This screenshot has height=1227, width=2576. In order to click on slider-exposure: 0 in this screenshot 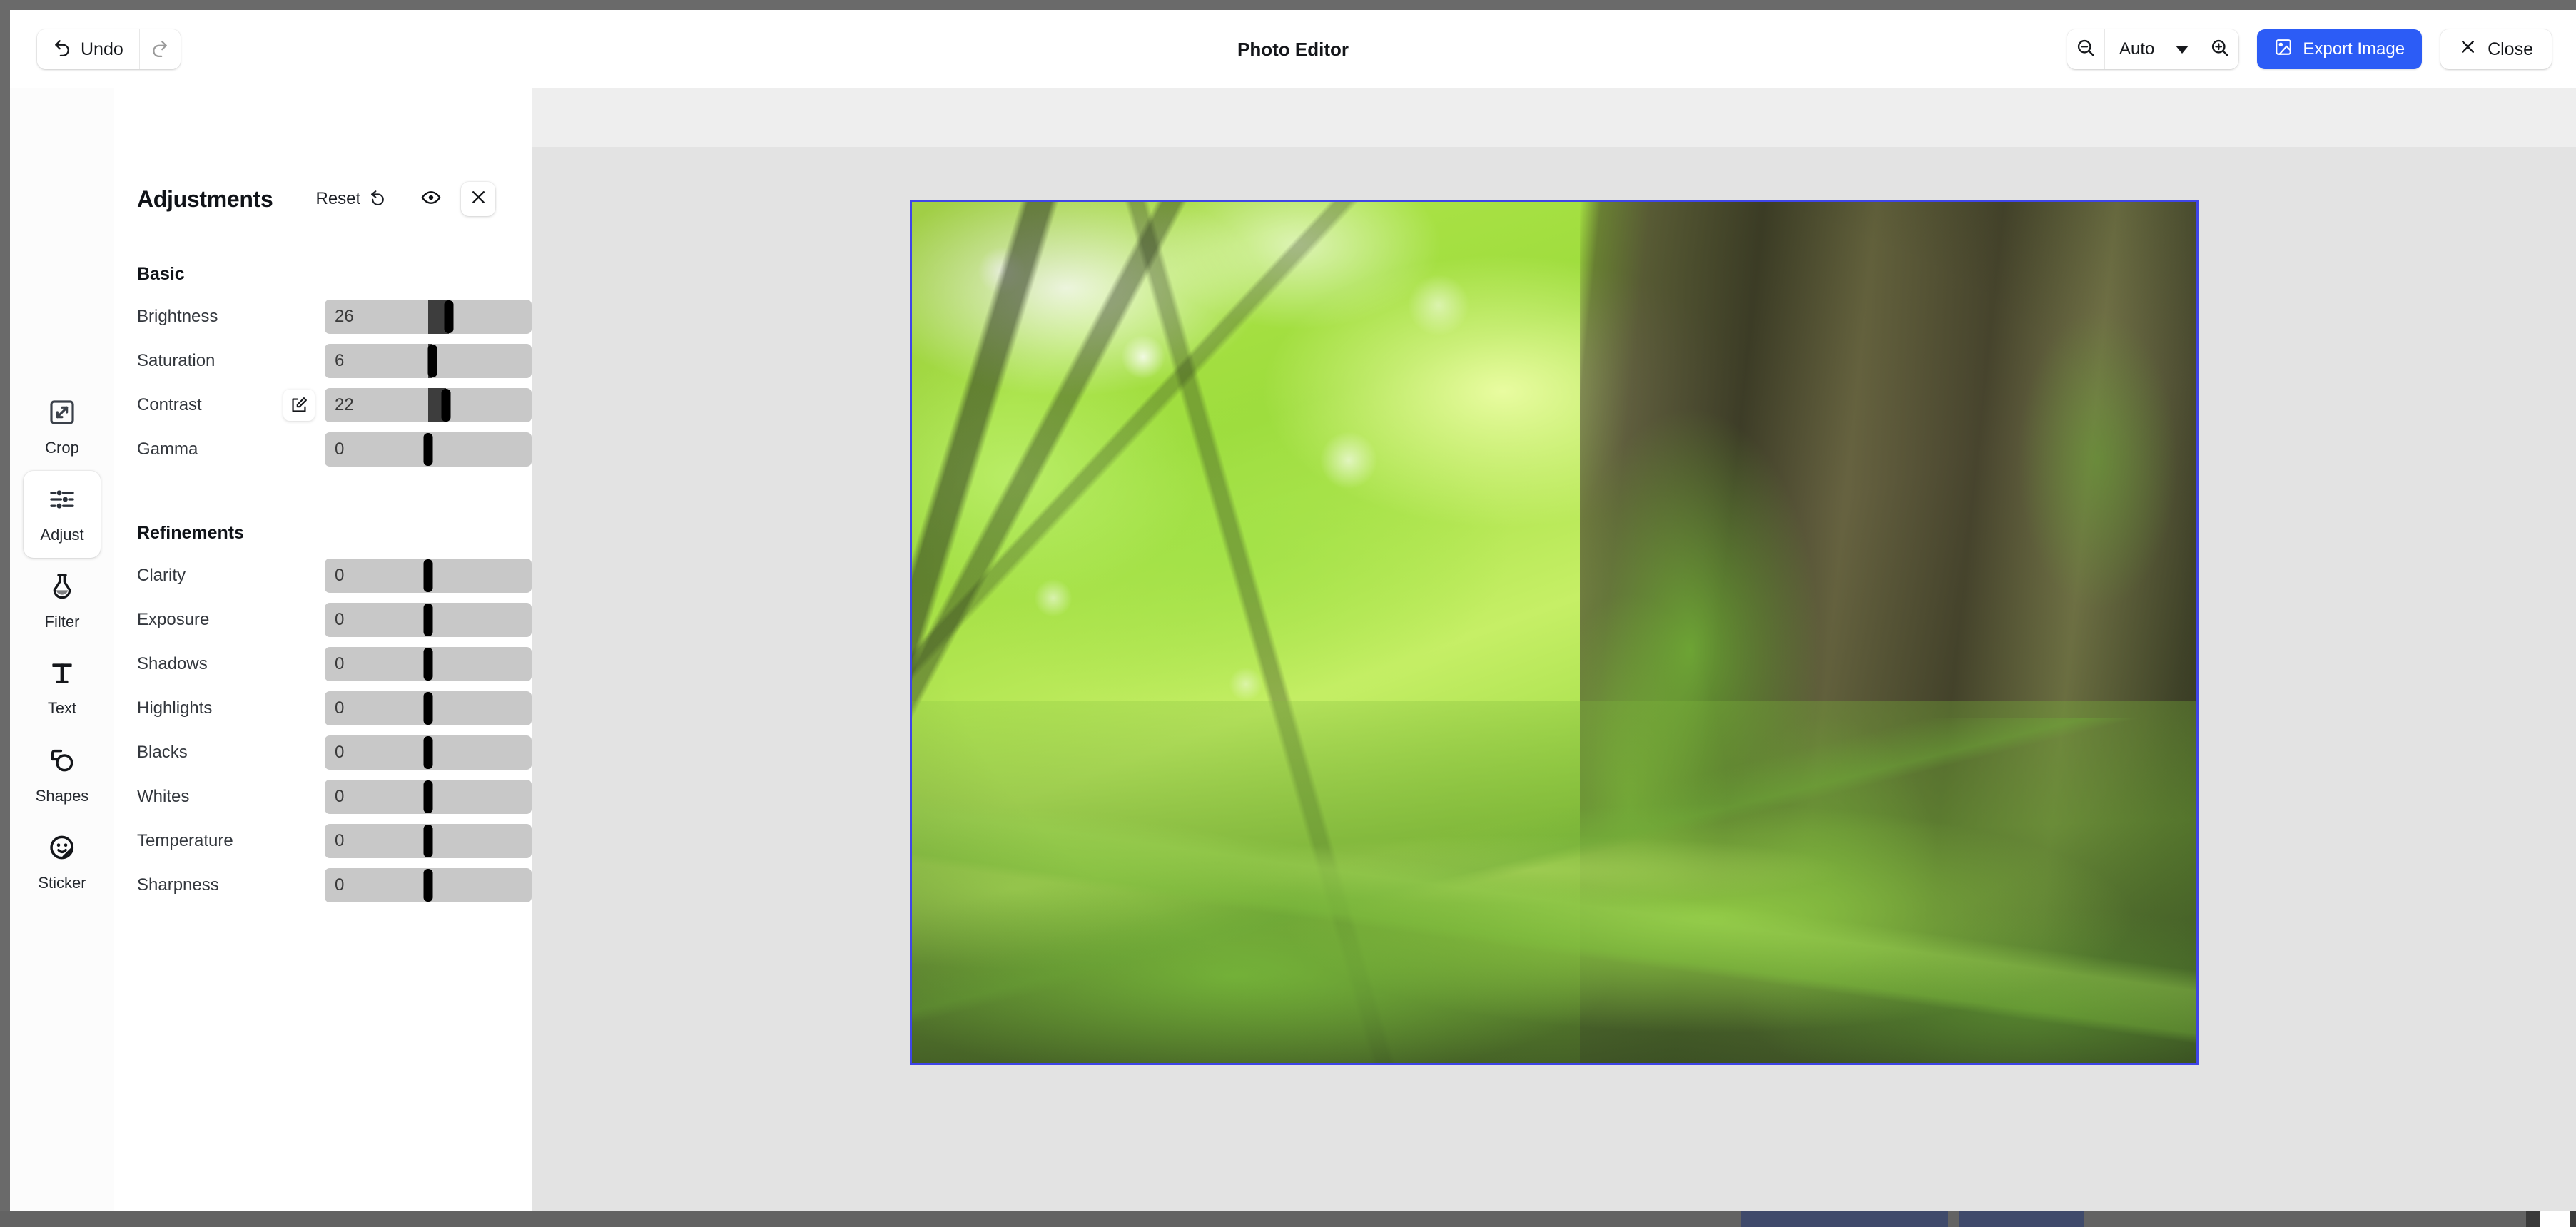, I will do `click(428, 620)`.